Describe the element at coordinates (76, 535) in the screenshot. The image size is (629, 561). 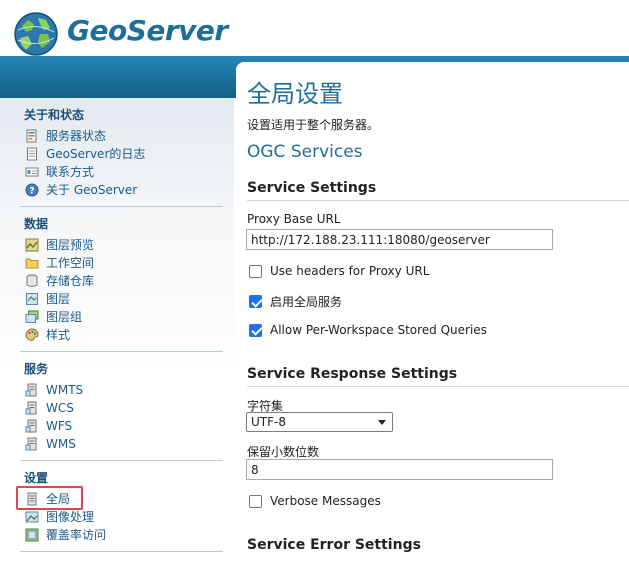
I see `sidebar-item-label: 覆盖率访问` at that location.